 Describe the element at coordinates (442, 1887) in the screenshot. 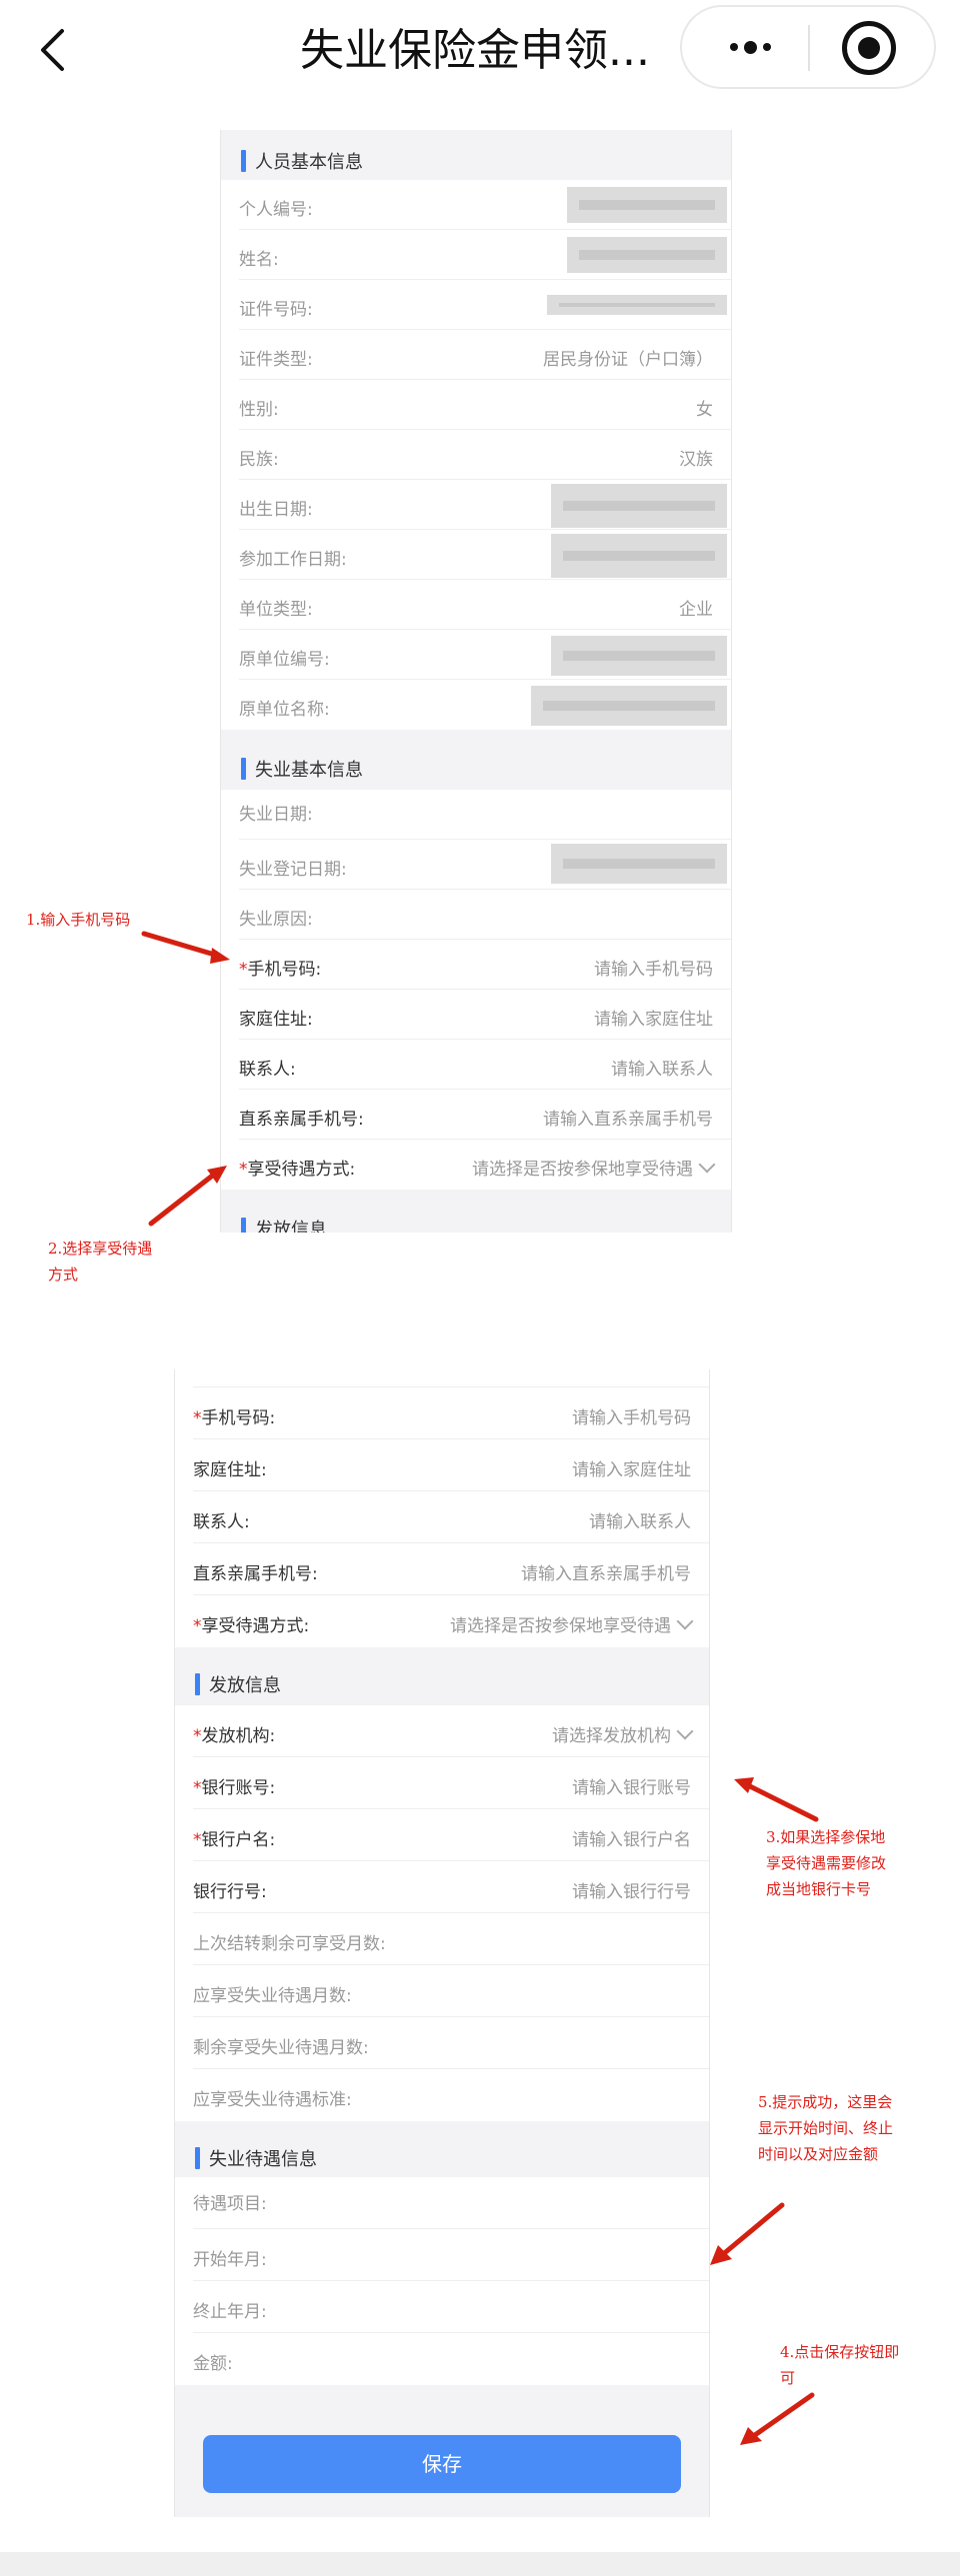

I see `bank-code-field: 银行行号: 请输入银行行号` at that location.